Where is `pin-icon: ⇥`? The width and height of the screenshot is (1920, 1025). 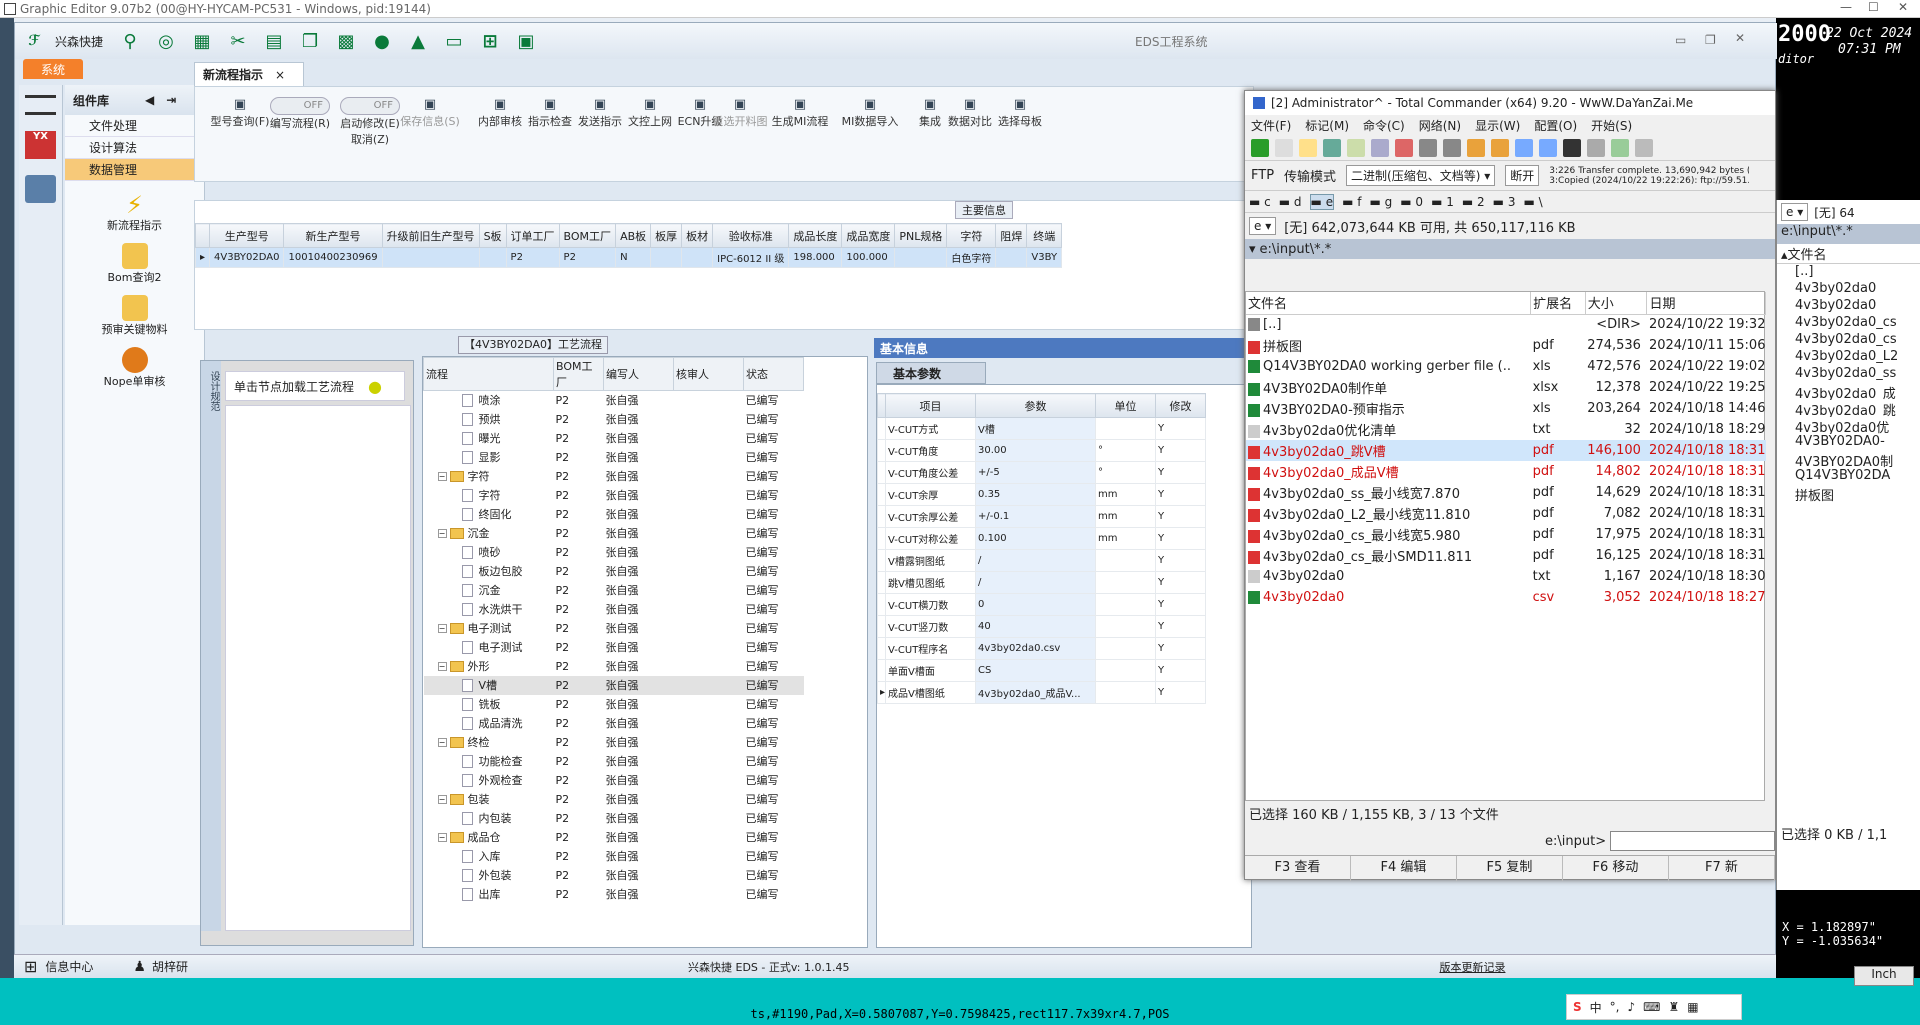
pin-icon: ⇥ is located at coordinates (171, 100).